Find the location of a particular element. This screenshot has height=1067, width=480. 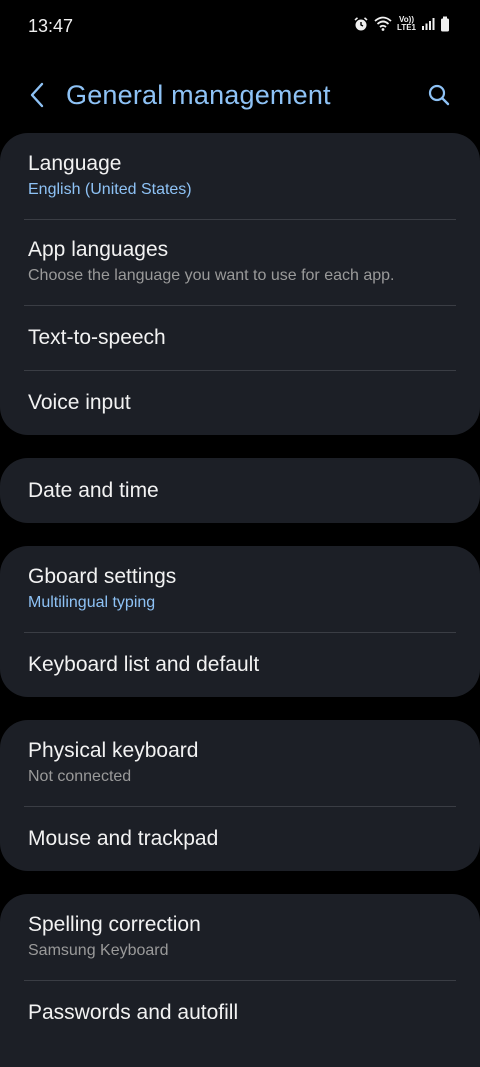

setting-title: Date and time is located at coordinates (93, 490).